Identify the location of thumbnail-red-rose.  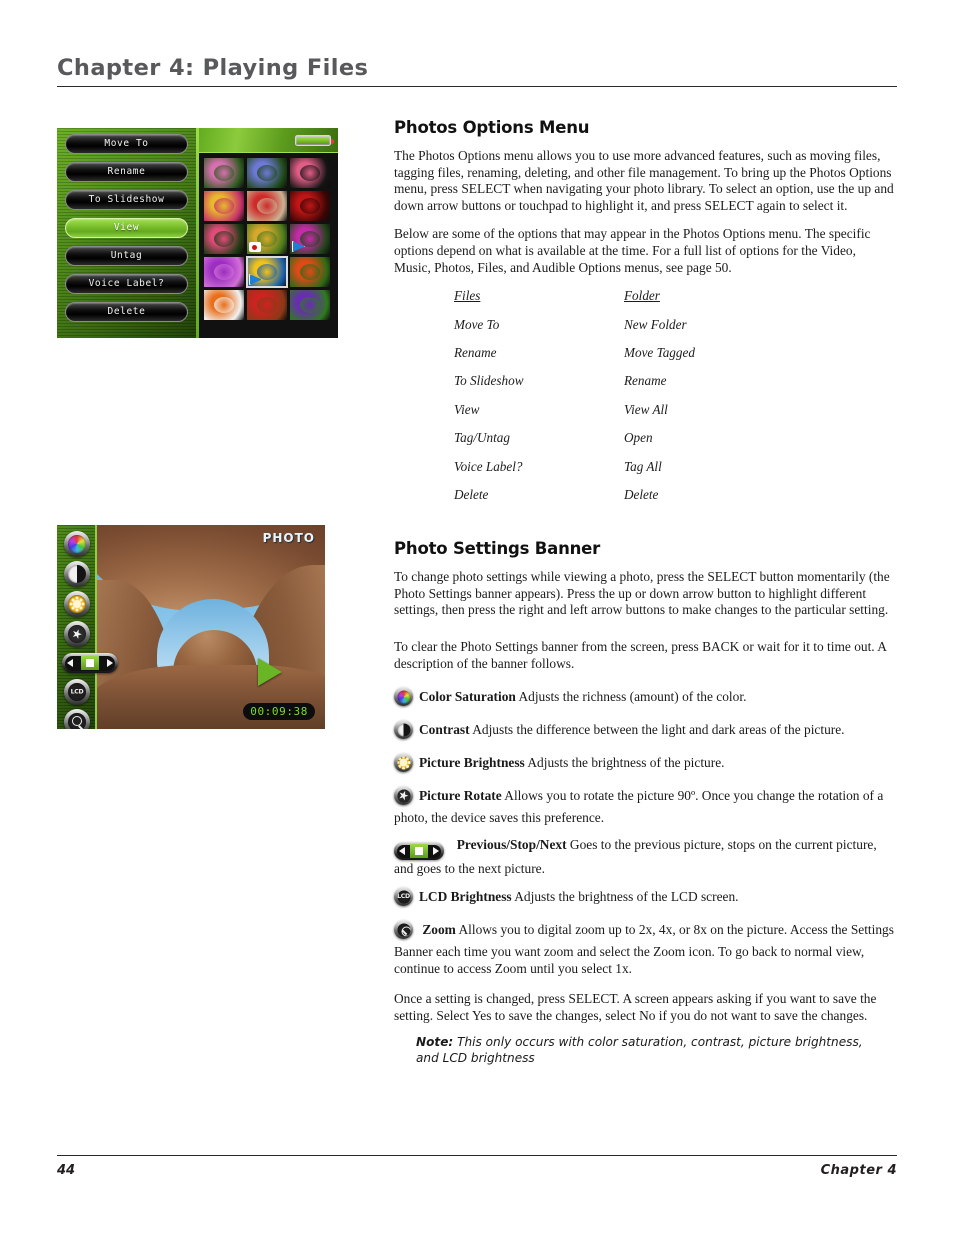
(310, 206).